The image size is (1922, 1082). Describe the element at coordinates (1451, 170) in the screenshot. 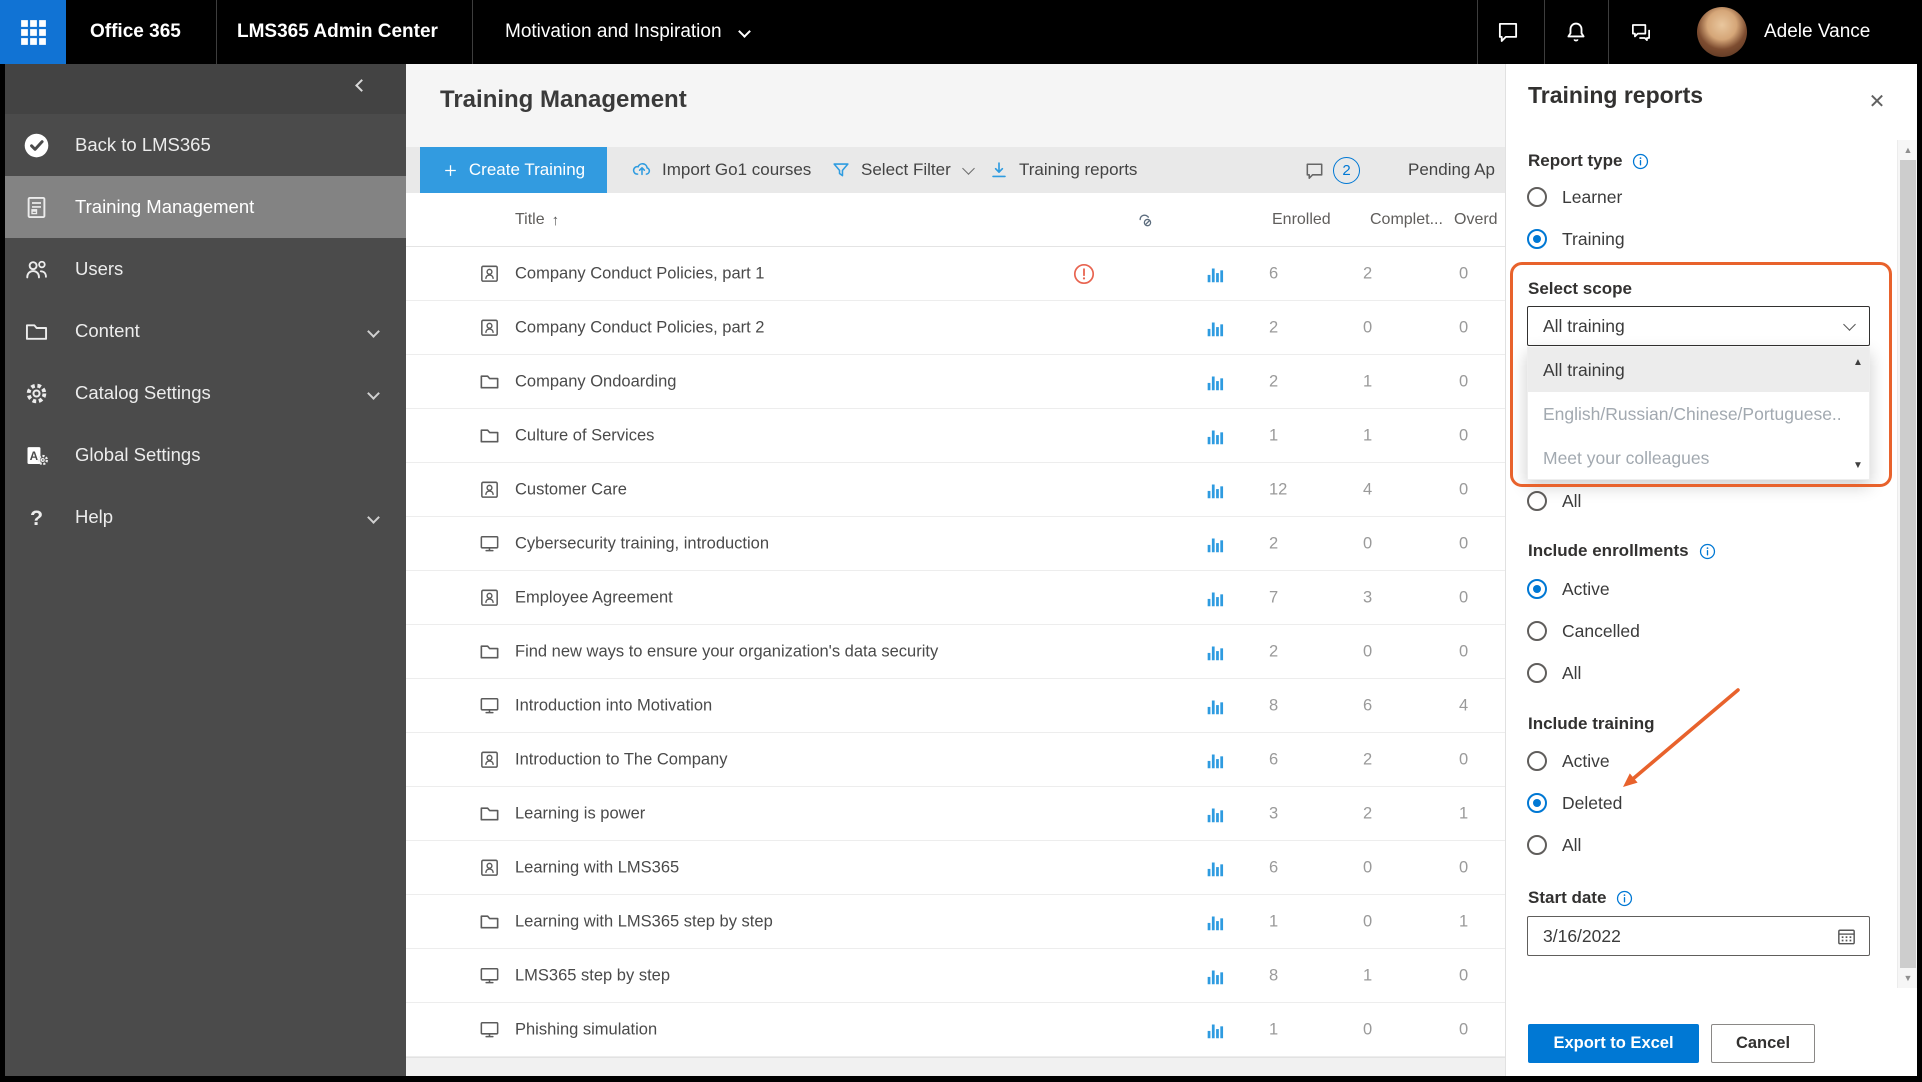

I see `pending-approvals-button: Pending Ap` at that location.